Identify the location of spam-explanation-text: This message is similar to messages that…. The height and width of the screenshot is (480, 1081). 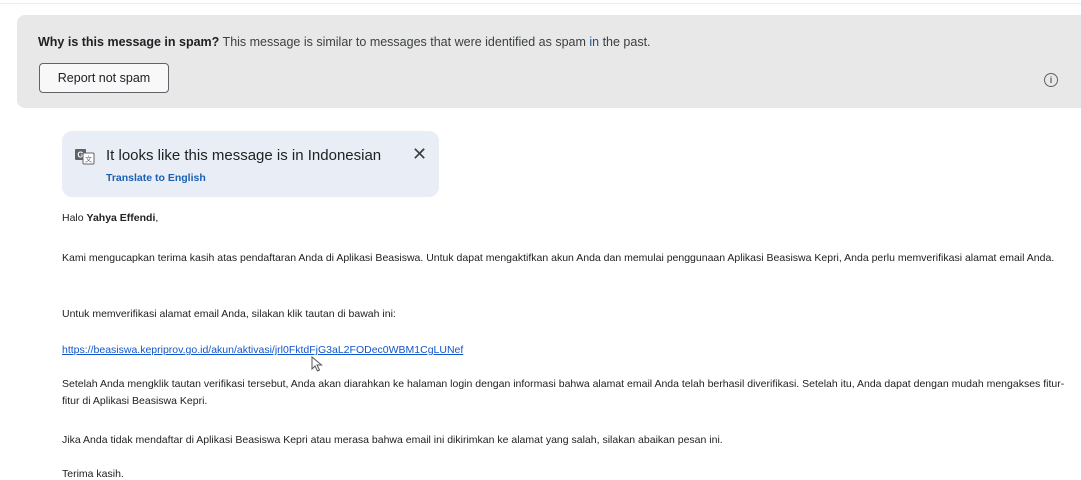
(404, 42).